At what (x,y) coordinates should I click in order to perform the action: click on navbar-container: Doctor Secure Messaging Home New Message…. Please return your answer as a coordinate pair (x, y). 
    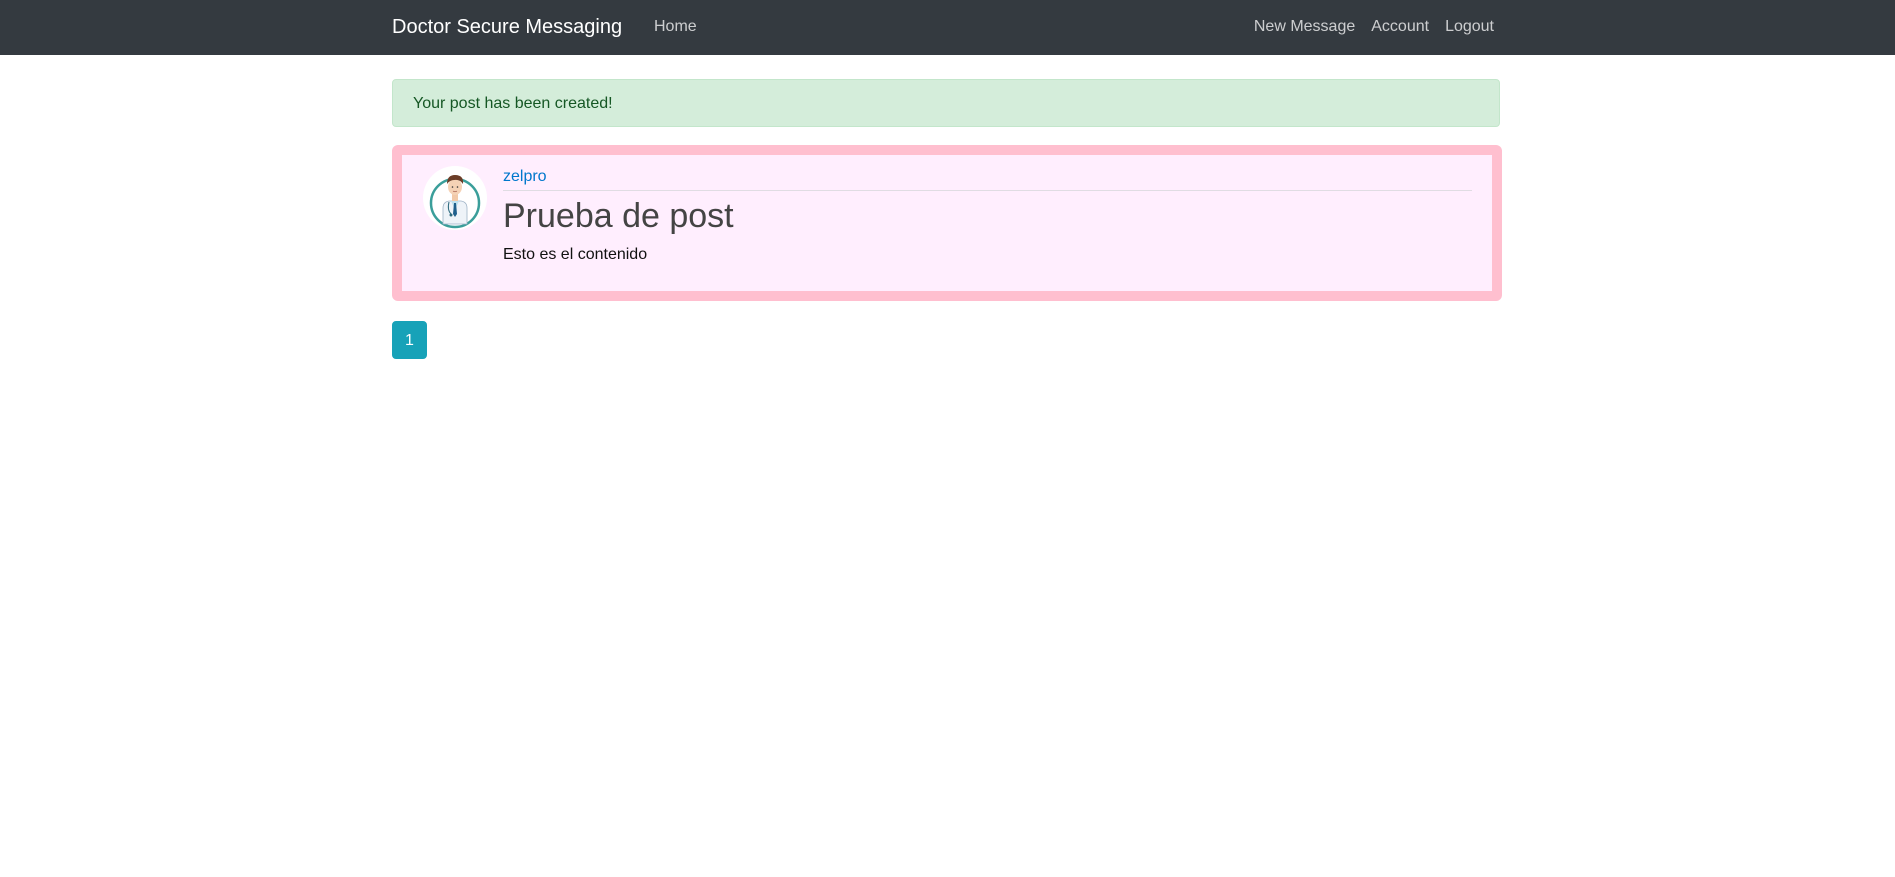
    Looking at the image, I should click on (947, 27).